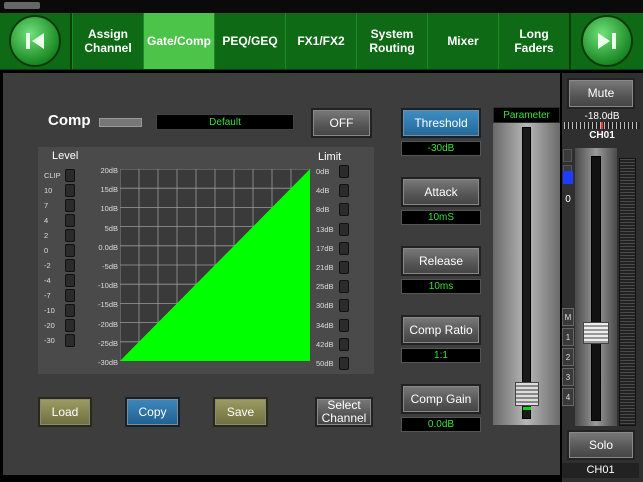  Describe the element at coordinates (65, 412) in the screenshot. I see `load-button: Load` at that location.